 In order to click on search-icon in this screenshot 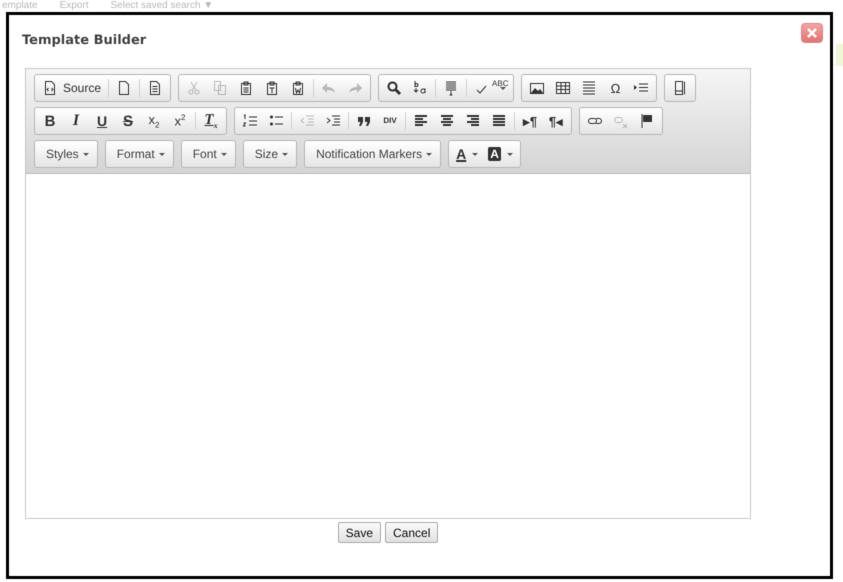, I will do `click(394, 88)`.